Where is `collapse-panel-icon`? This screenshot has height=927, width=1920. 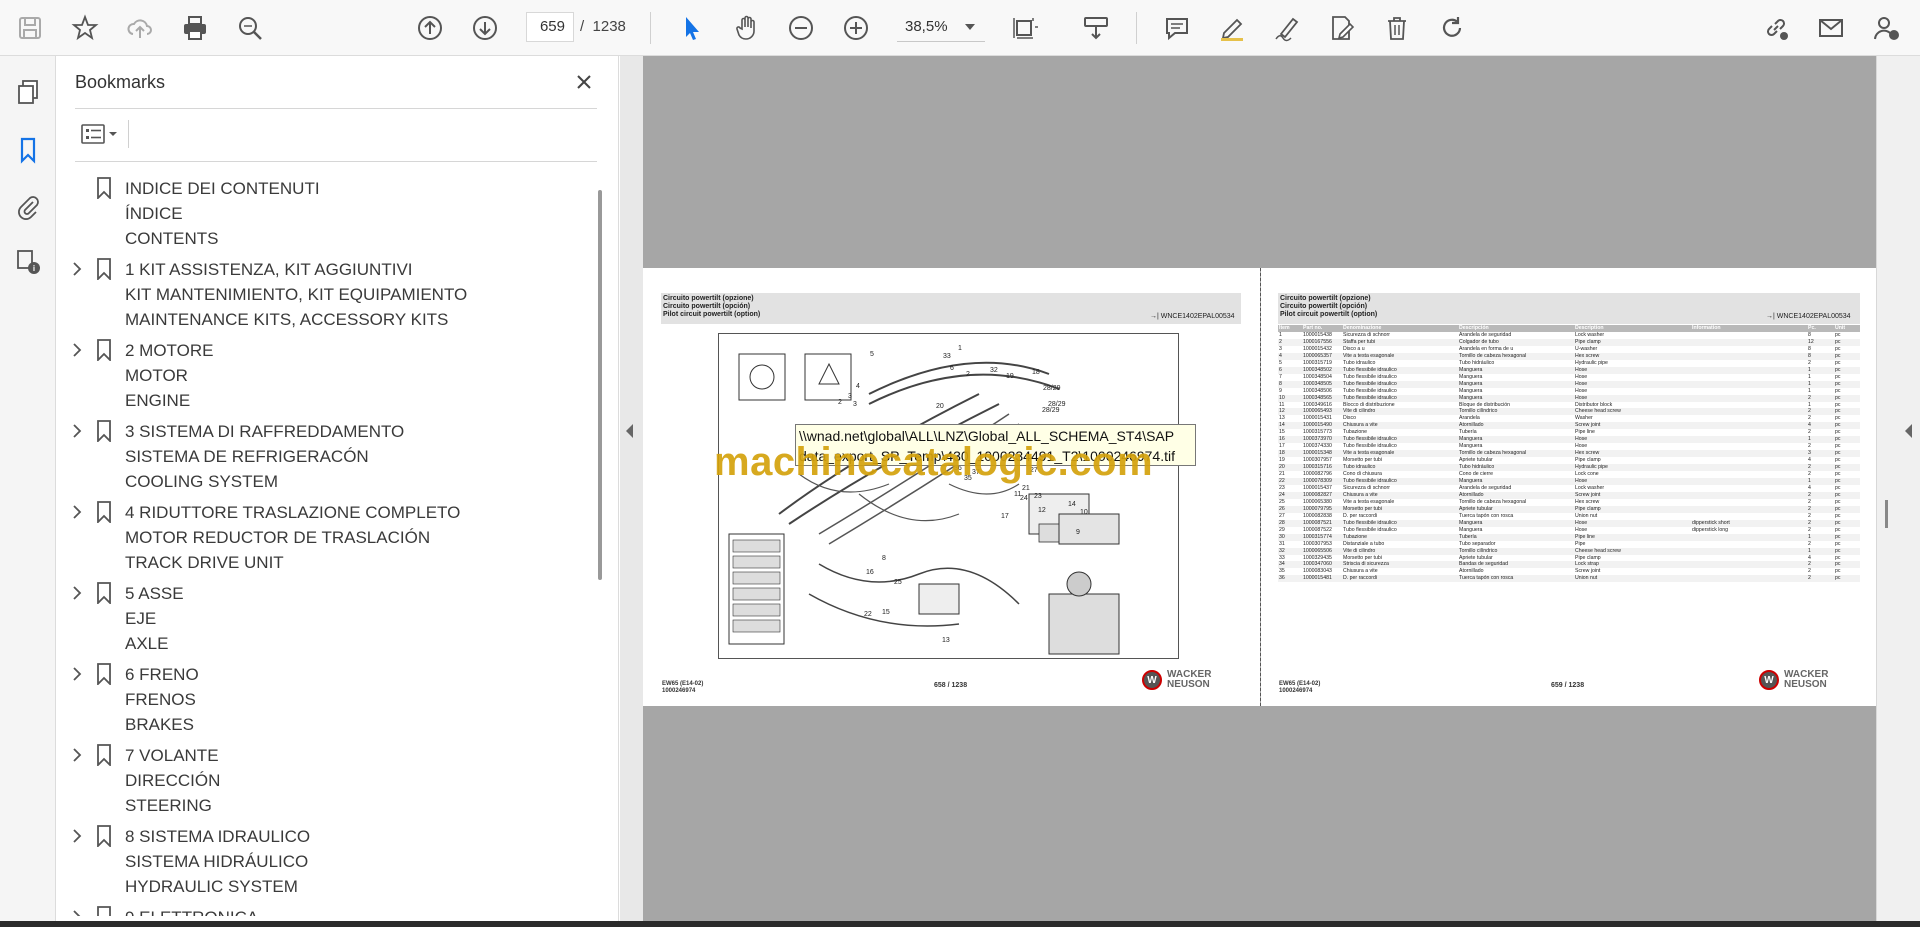
collapse-panel-icon is located at coordinates (629, 431).